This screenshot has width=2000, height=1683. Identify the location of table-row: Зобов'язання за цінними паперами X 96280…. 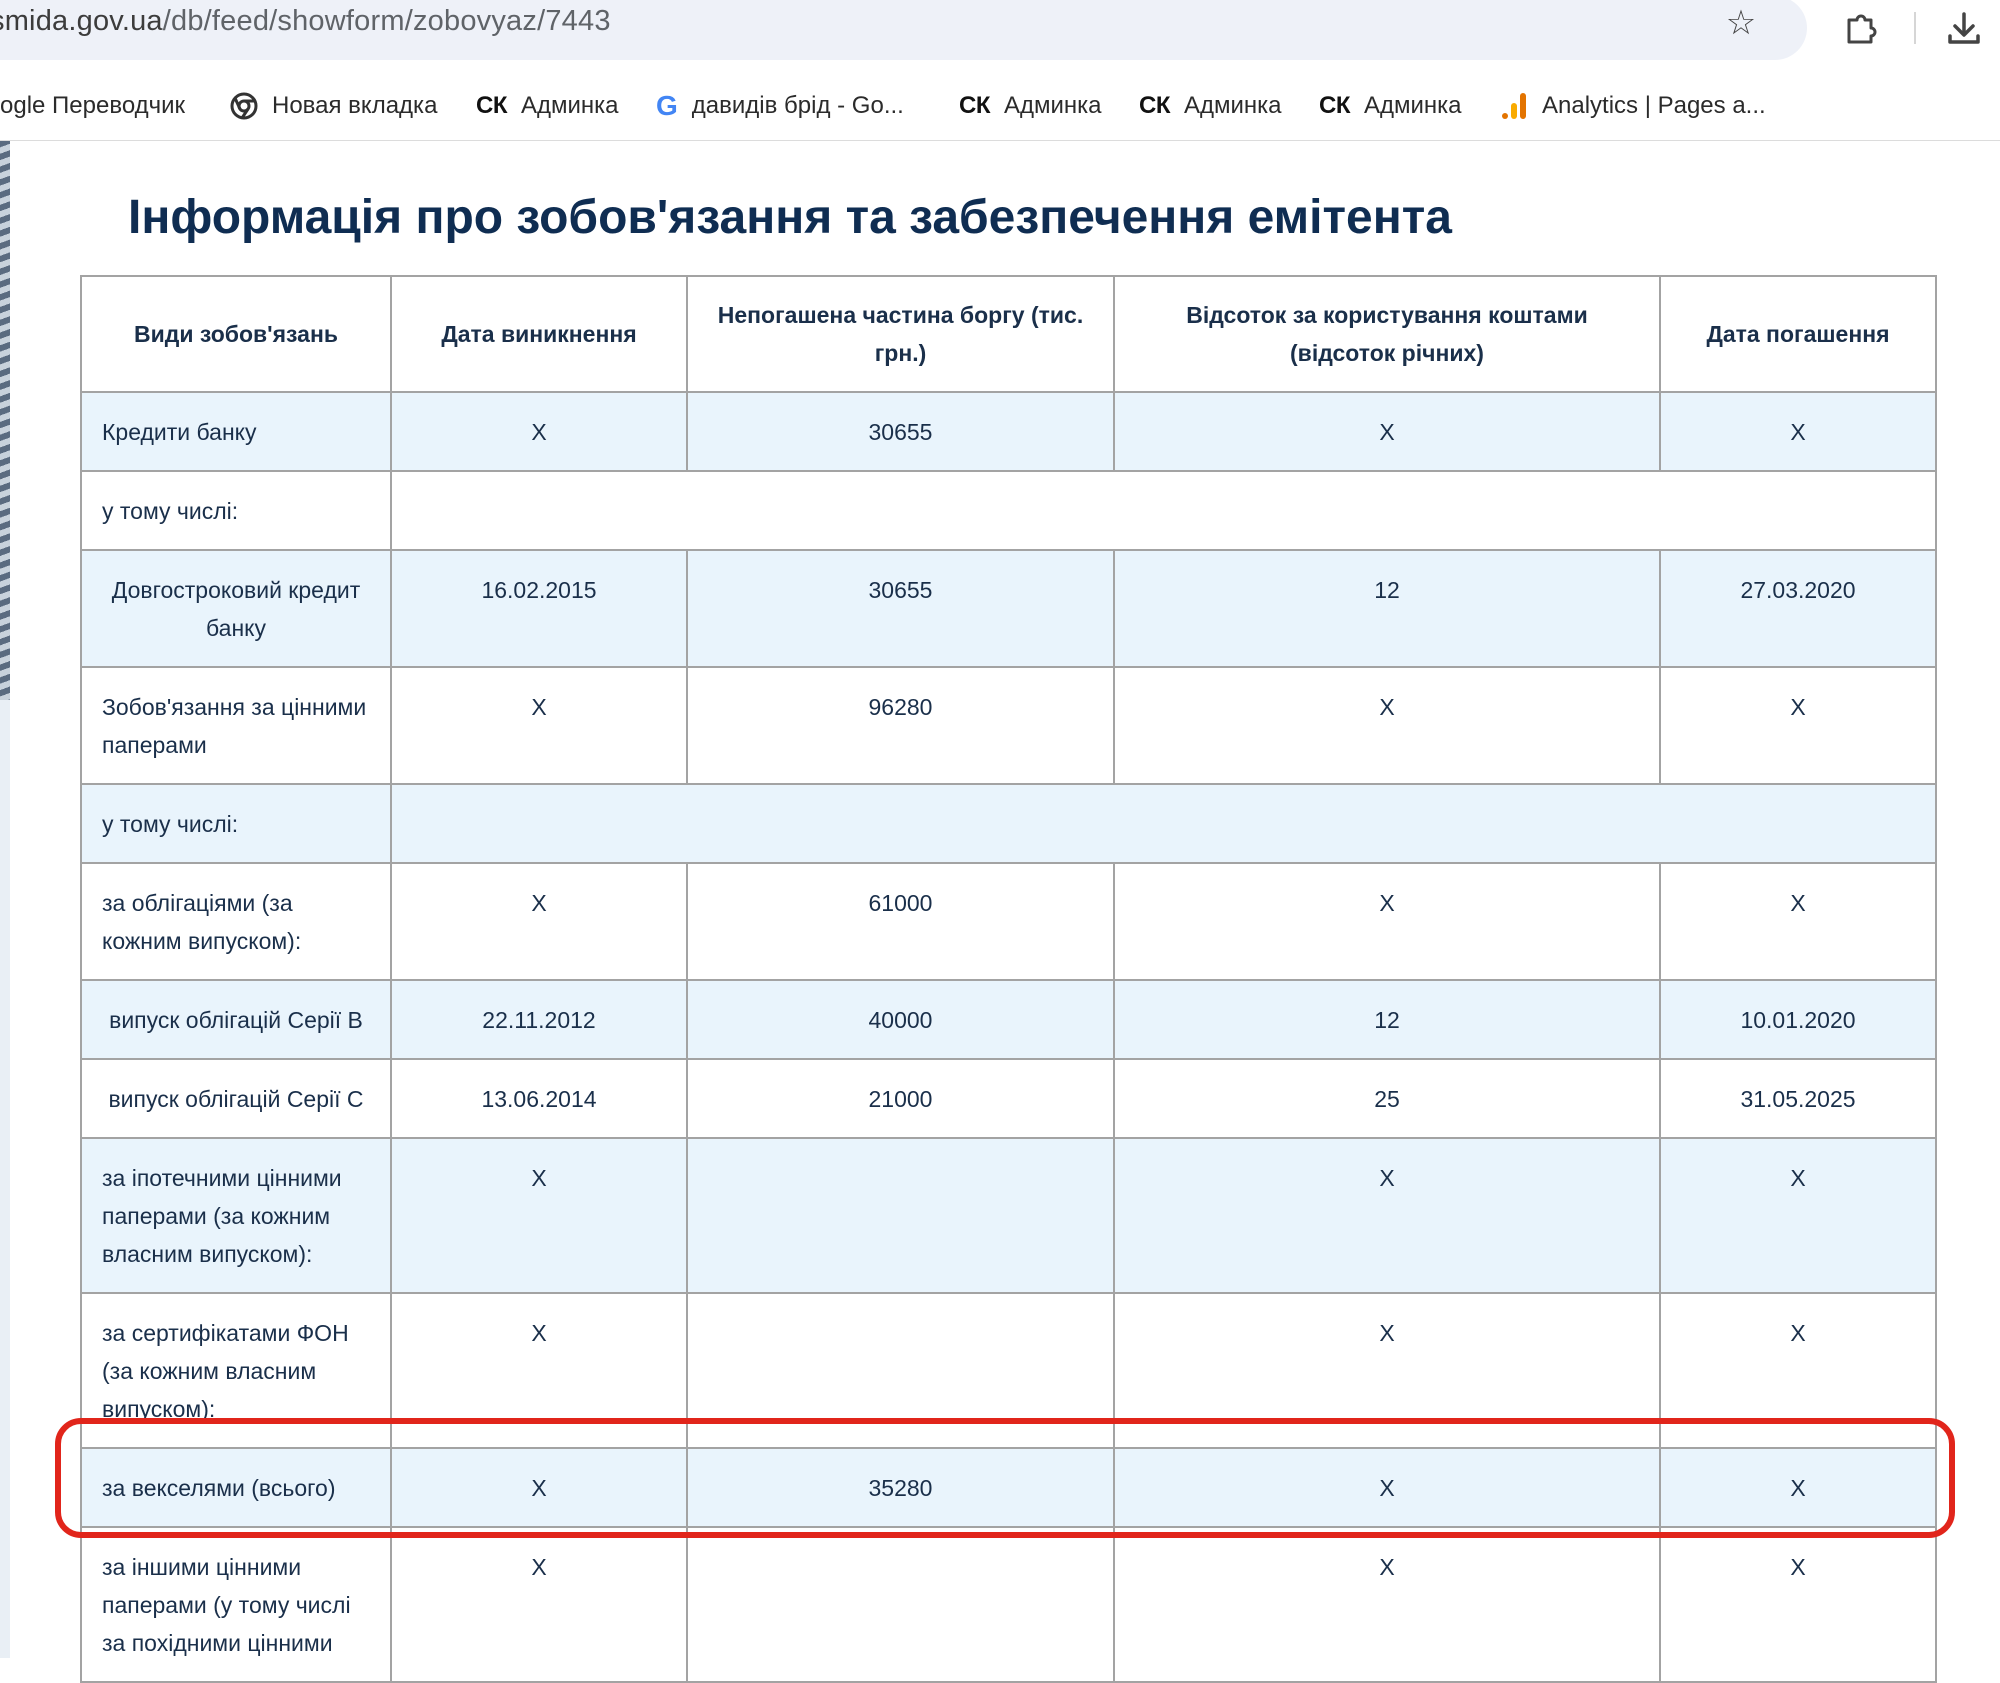
(1008, 725).